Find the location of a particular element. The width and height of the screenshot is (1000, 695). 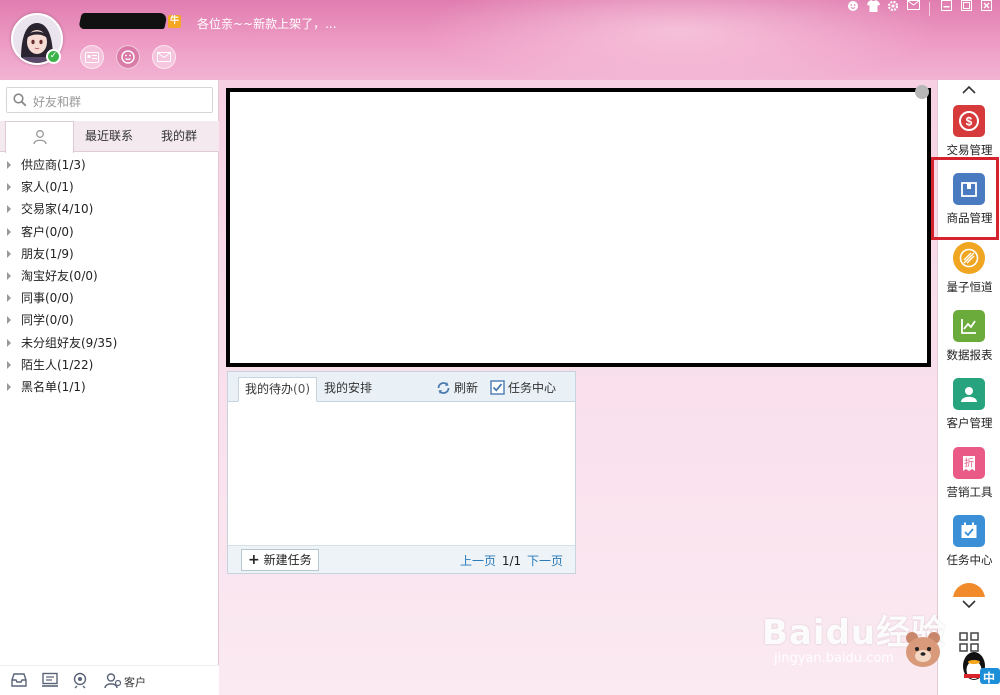

discount-icon: 折 is located at coordinates (969, 463).